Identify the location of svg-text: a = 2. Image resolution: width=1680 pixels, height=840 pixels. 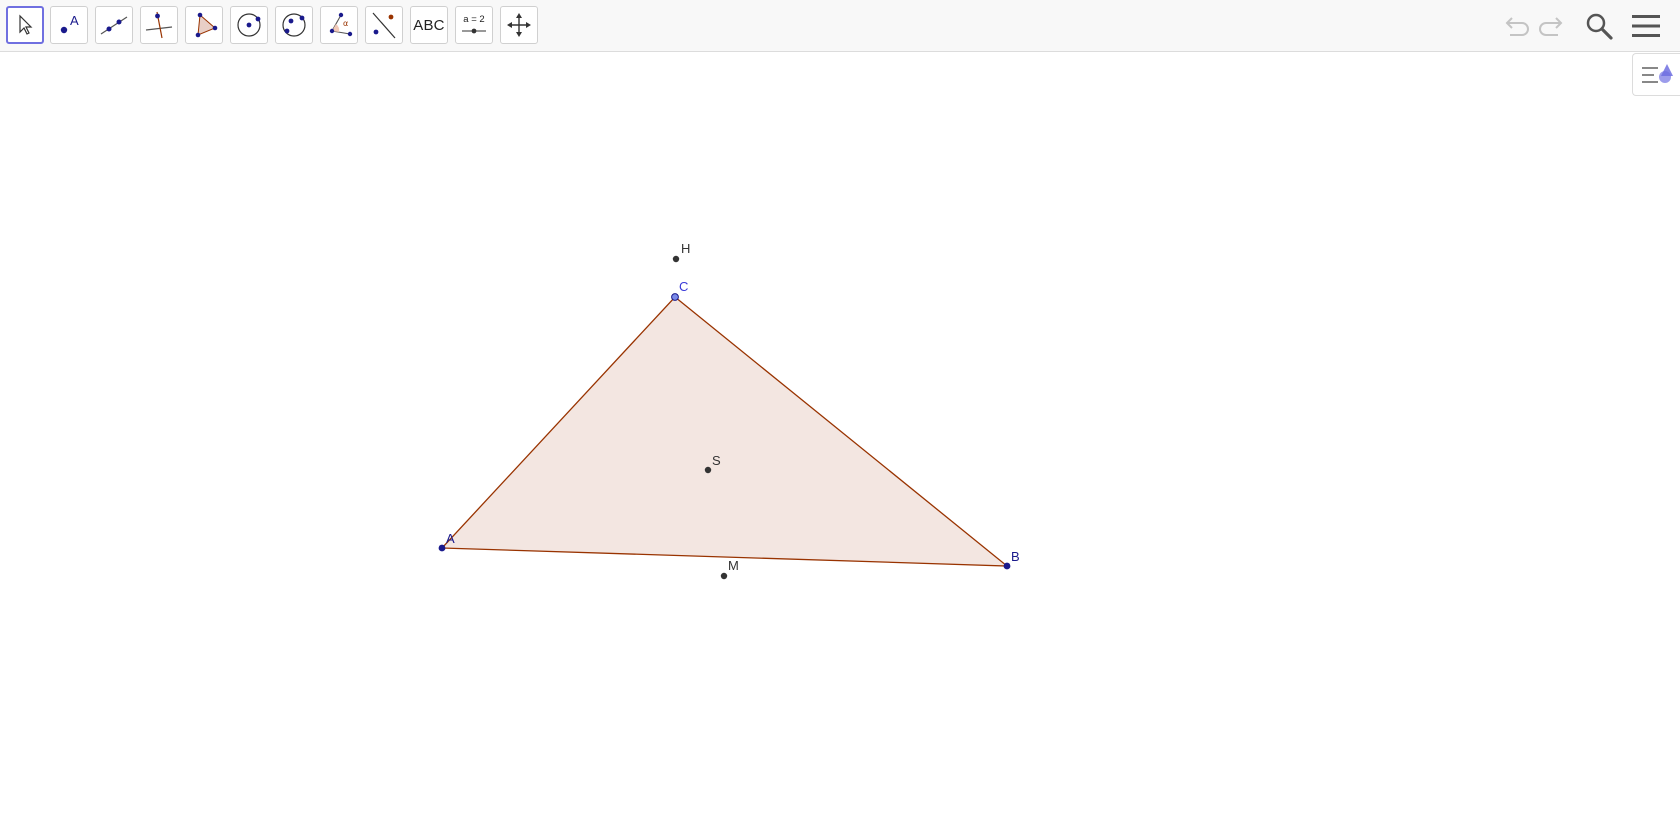
(473, 19).